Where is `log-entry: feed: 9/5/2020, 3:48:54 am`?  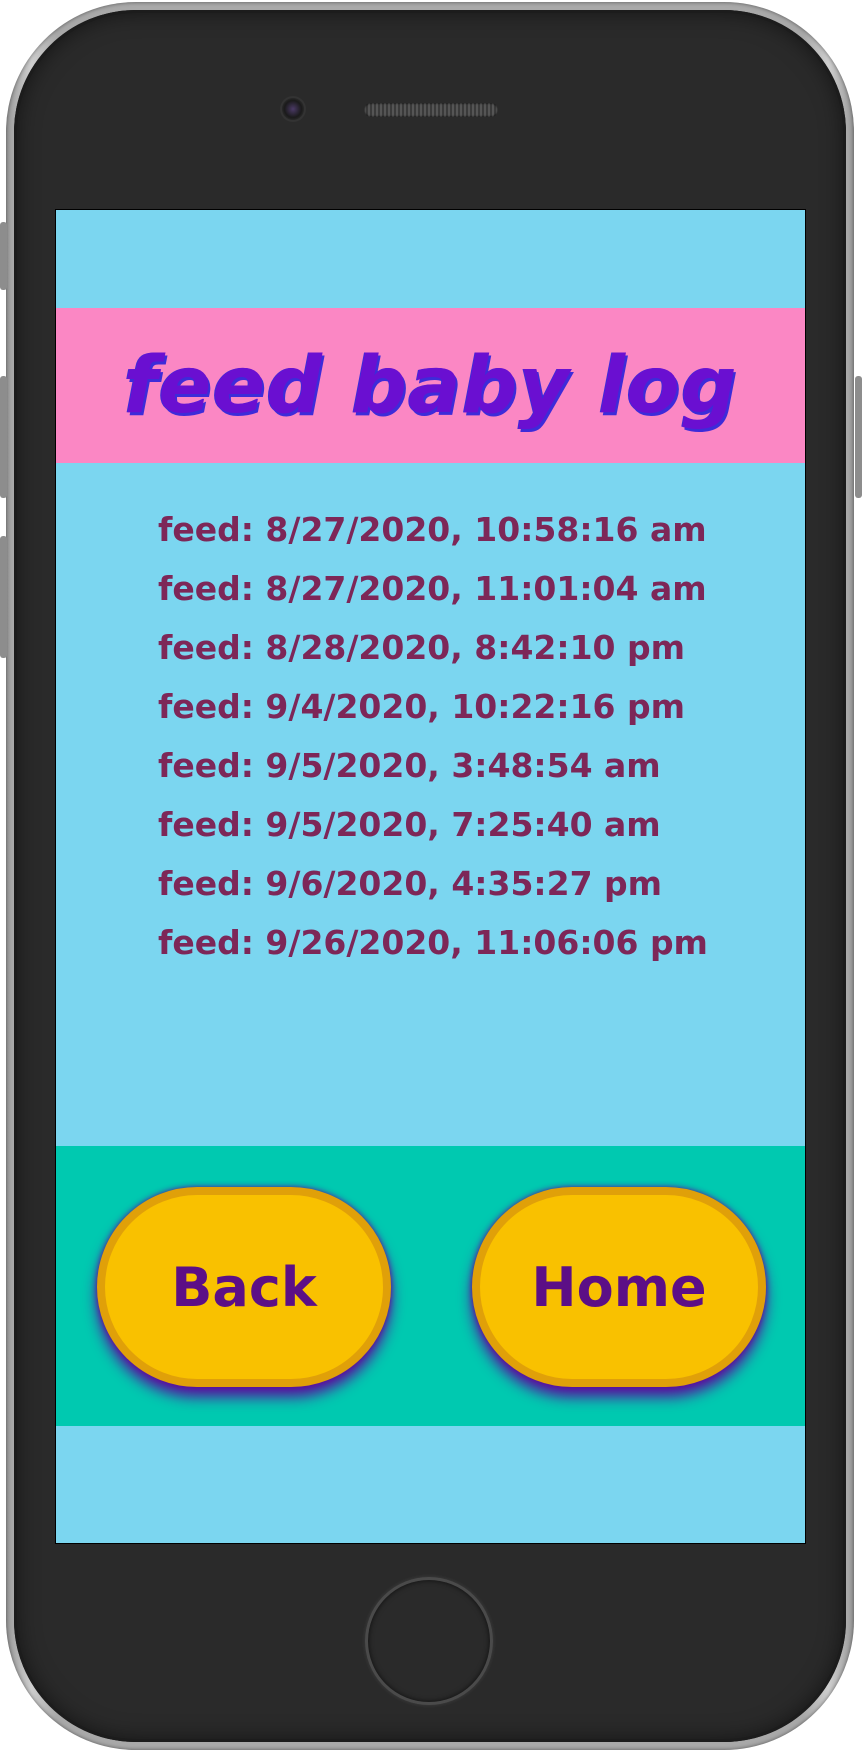
log-entry: feed: 9/5/2020, 3:48:54 am is located at coordinates (409, 765).